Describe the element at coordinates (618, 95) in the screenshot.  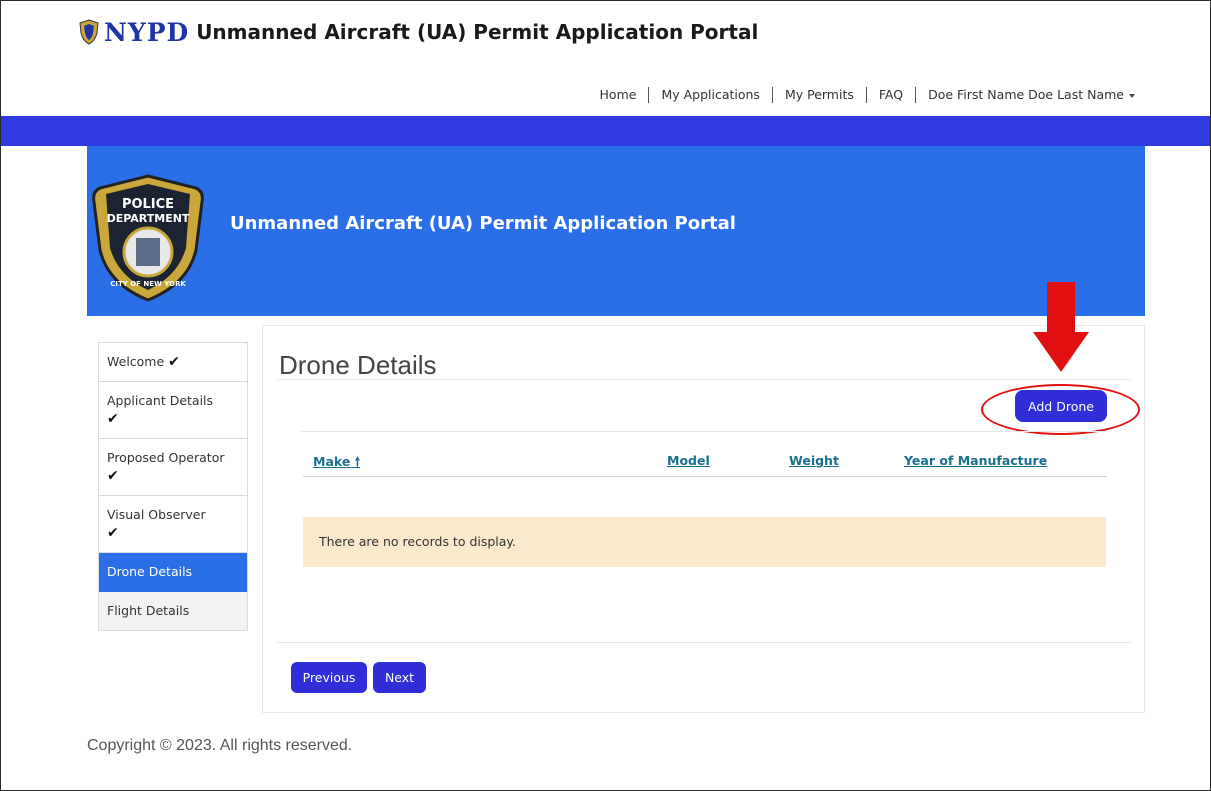
I see `nav-home: Home` at that location.